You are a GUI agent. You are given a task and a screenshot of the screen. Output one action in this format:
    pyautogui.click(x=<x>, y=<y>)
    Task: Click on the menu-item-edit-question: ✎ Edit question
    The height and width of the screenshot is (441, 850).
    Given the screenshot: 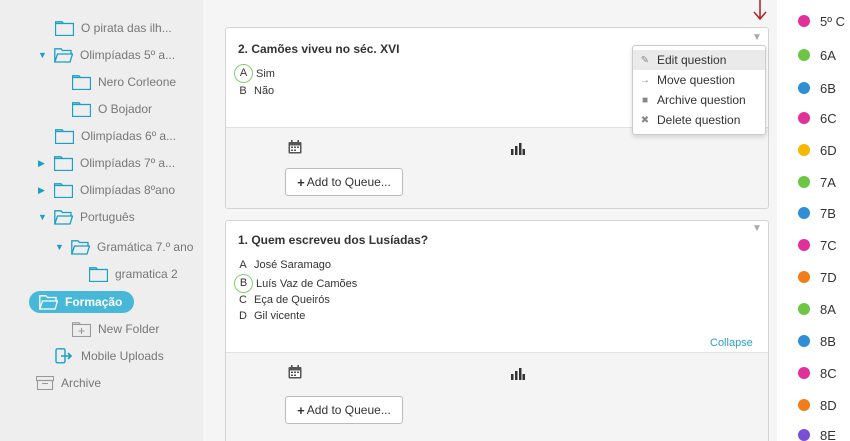 What is the action you would take?
    pyautogui.click(x=699, y=60)
    